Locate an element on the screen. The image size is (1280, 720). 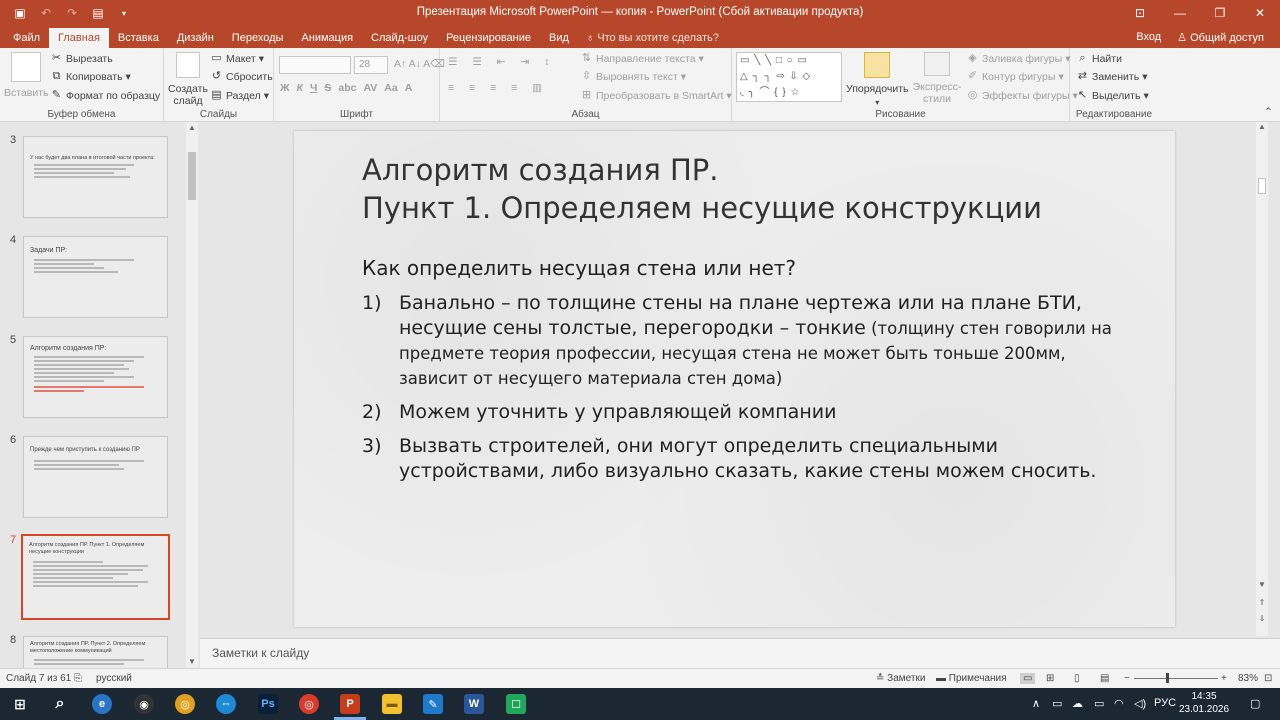
notes-pane: Заметки к слайду is located at coordinates (740, 653).